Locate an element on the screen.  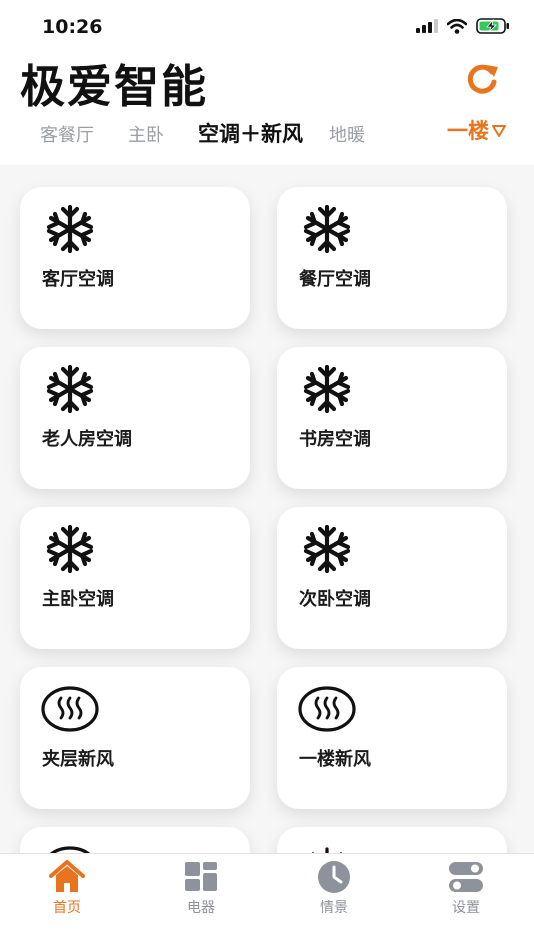
nav-appliances-label: 电器 is located at coordinates (201, 908).